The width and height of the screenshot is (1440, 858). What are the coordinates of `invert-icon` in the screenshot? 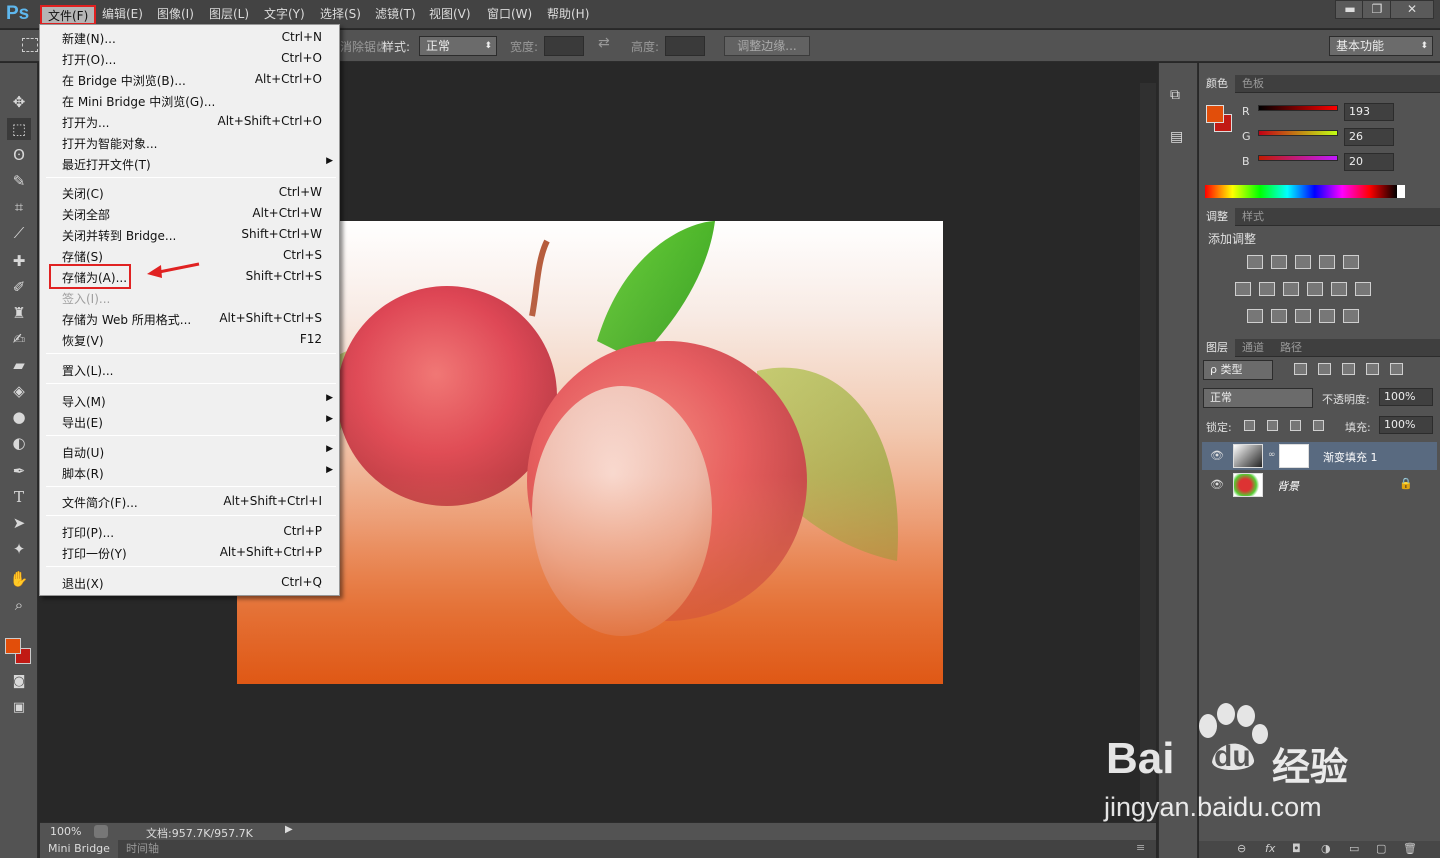 It's located at (1255, 316).